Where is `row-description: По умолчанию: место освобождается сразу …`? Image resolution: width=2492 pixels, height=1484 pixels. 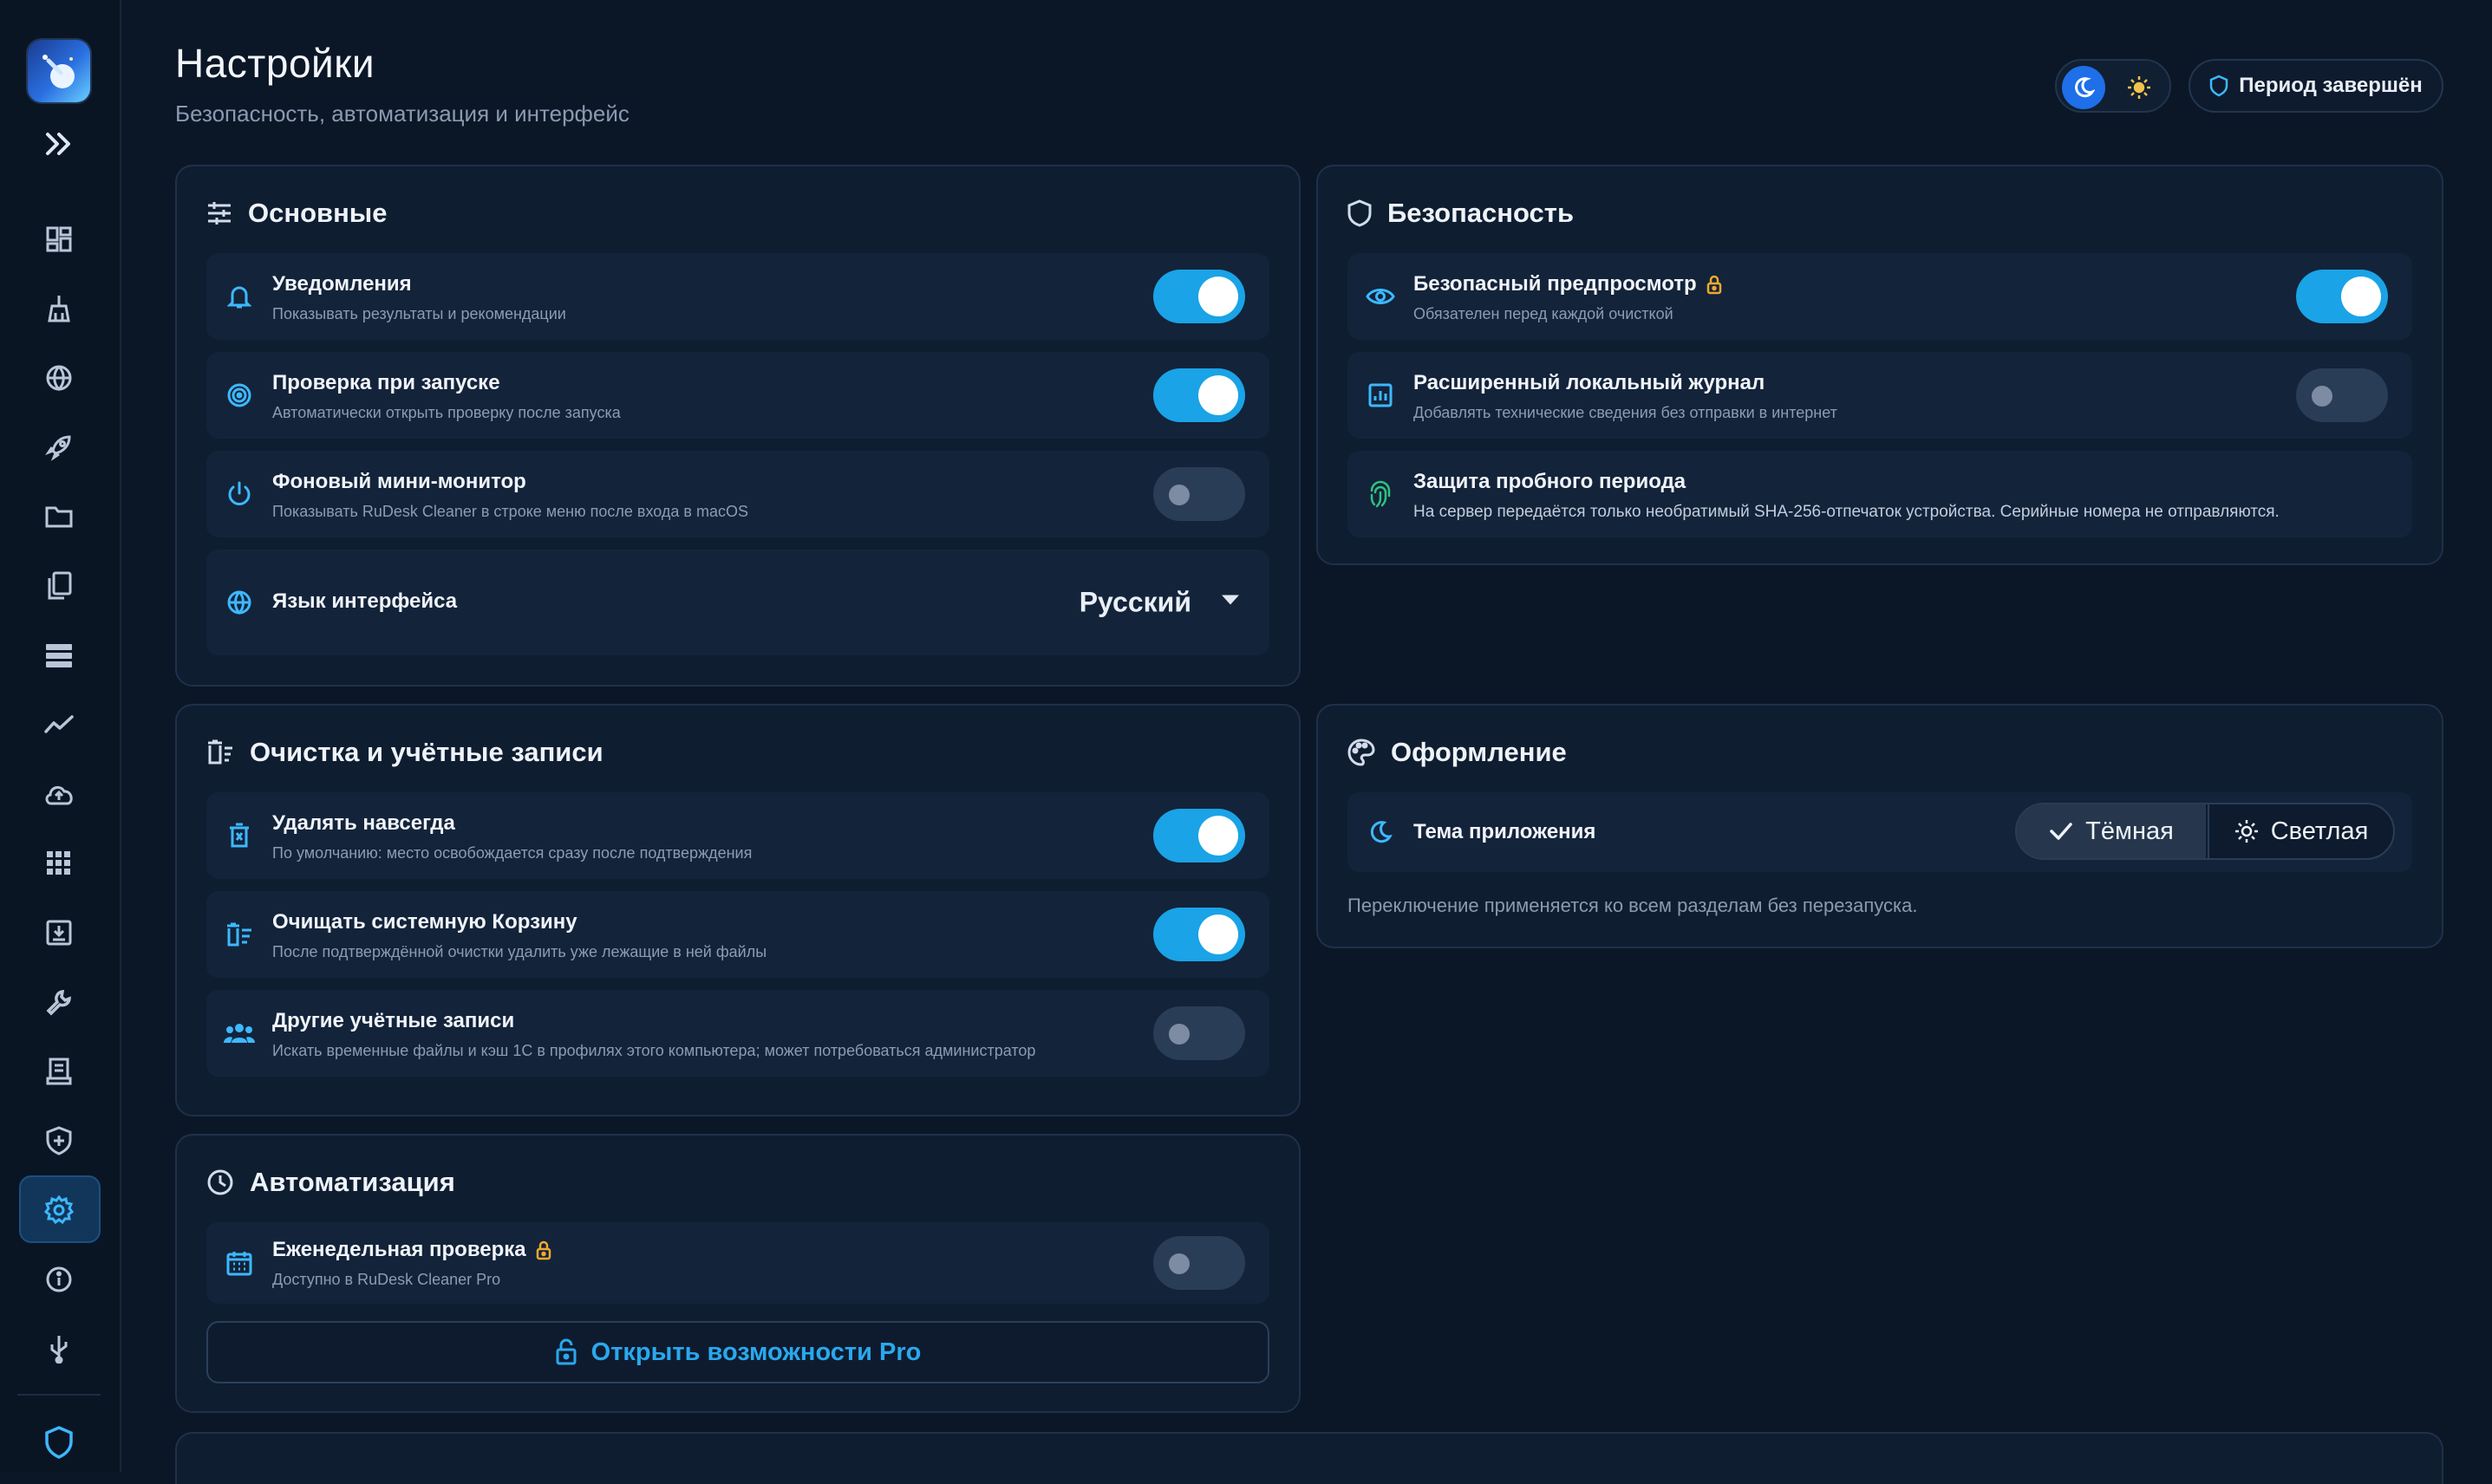
row-description: По умолчанию: место освобождается сразу … is located at coordinates (512, 853).